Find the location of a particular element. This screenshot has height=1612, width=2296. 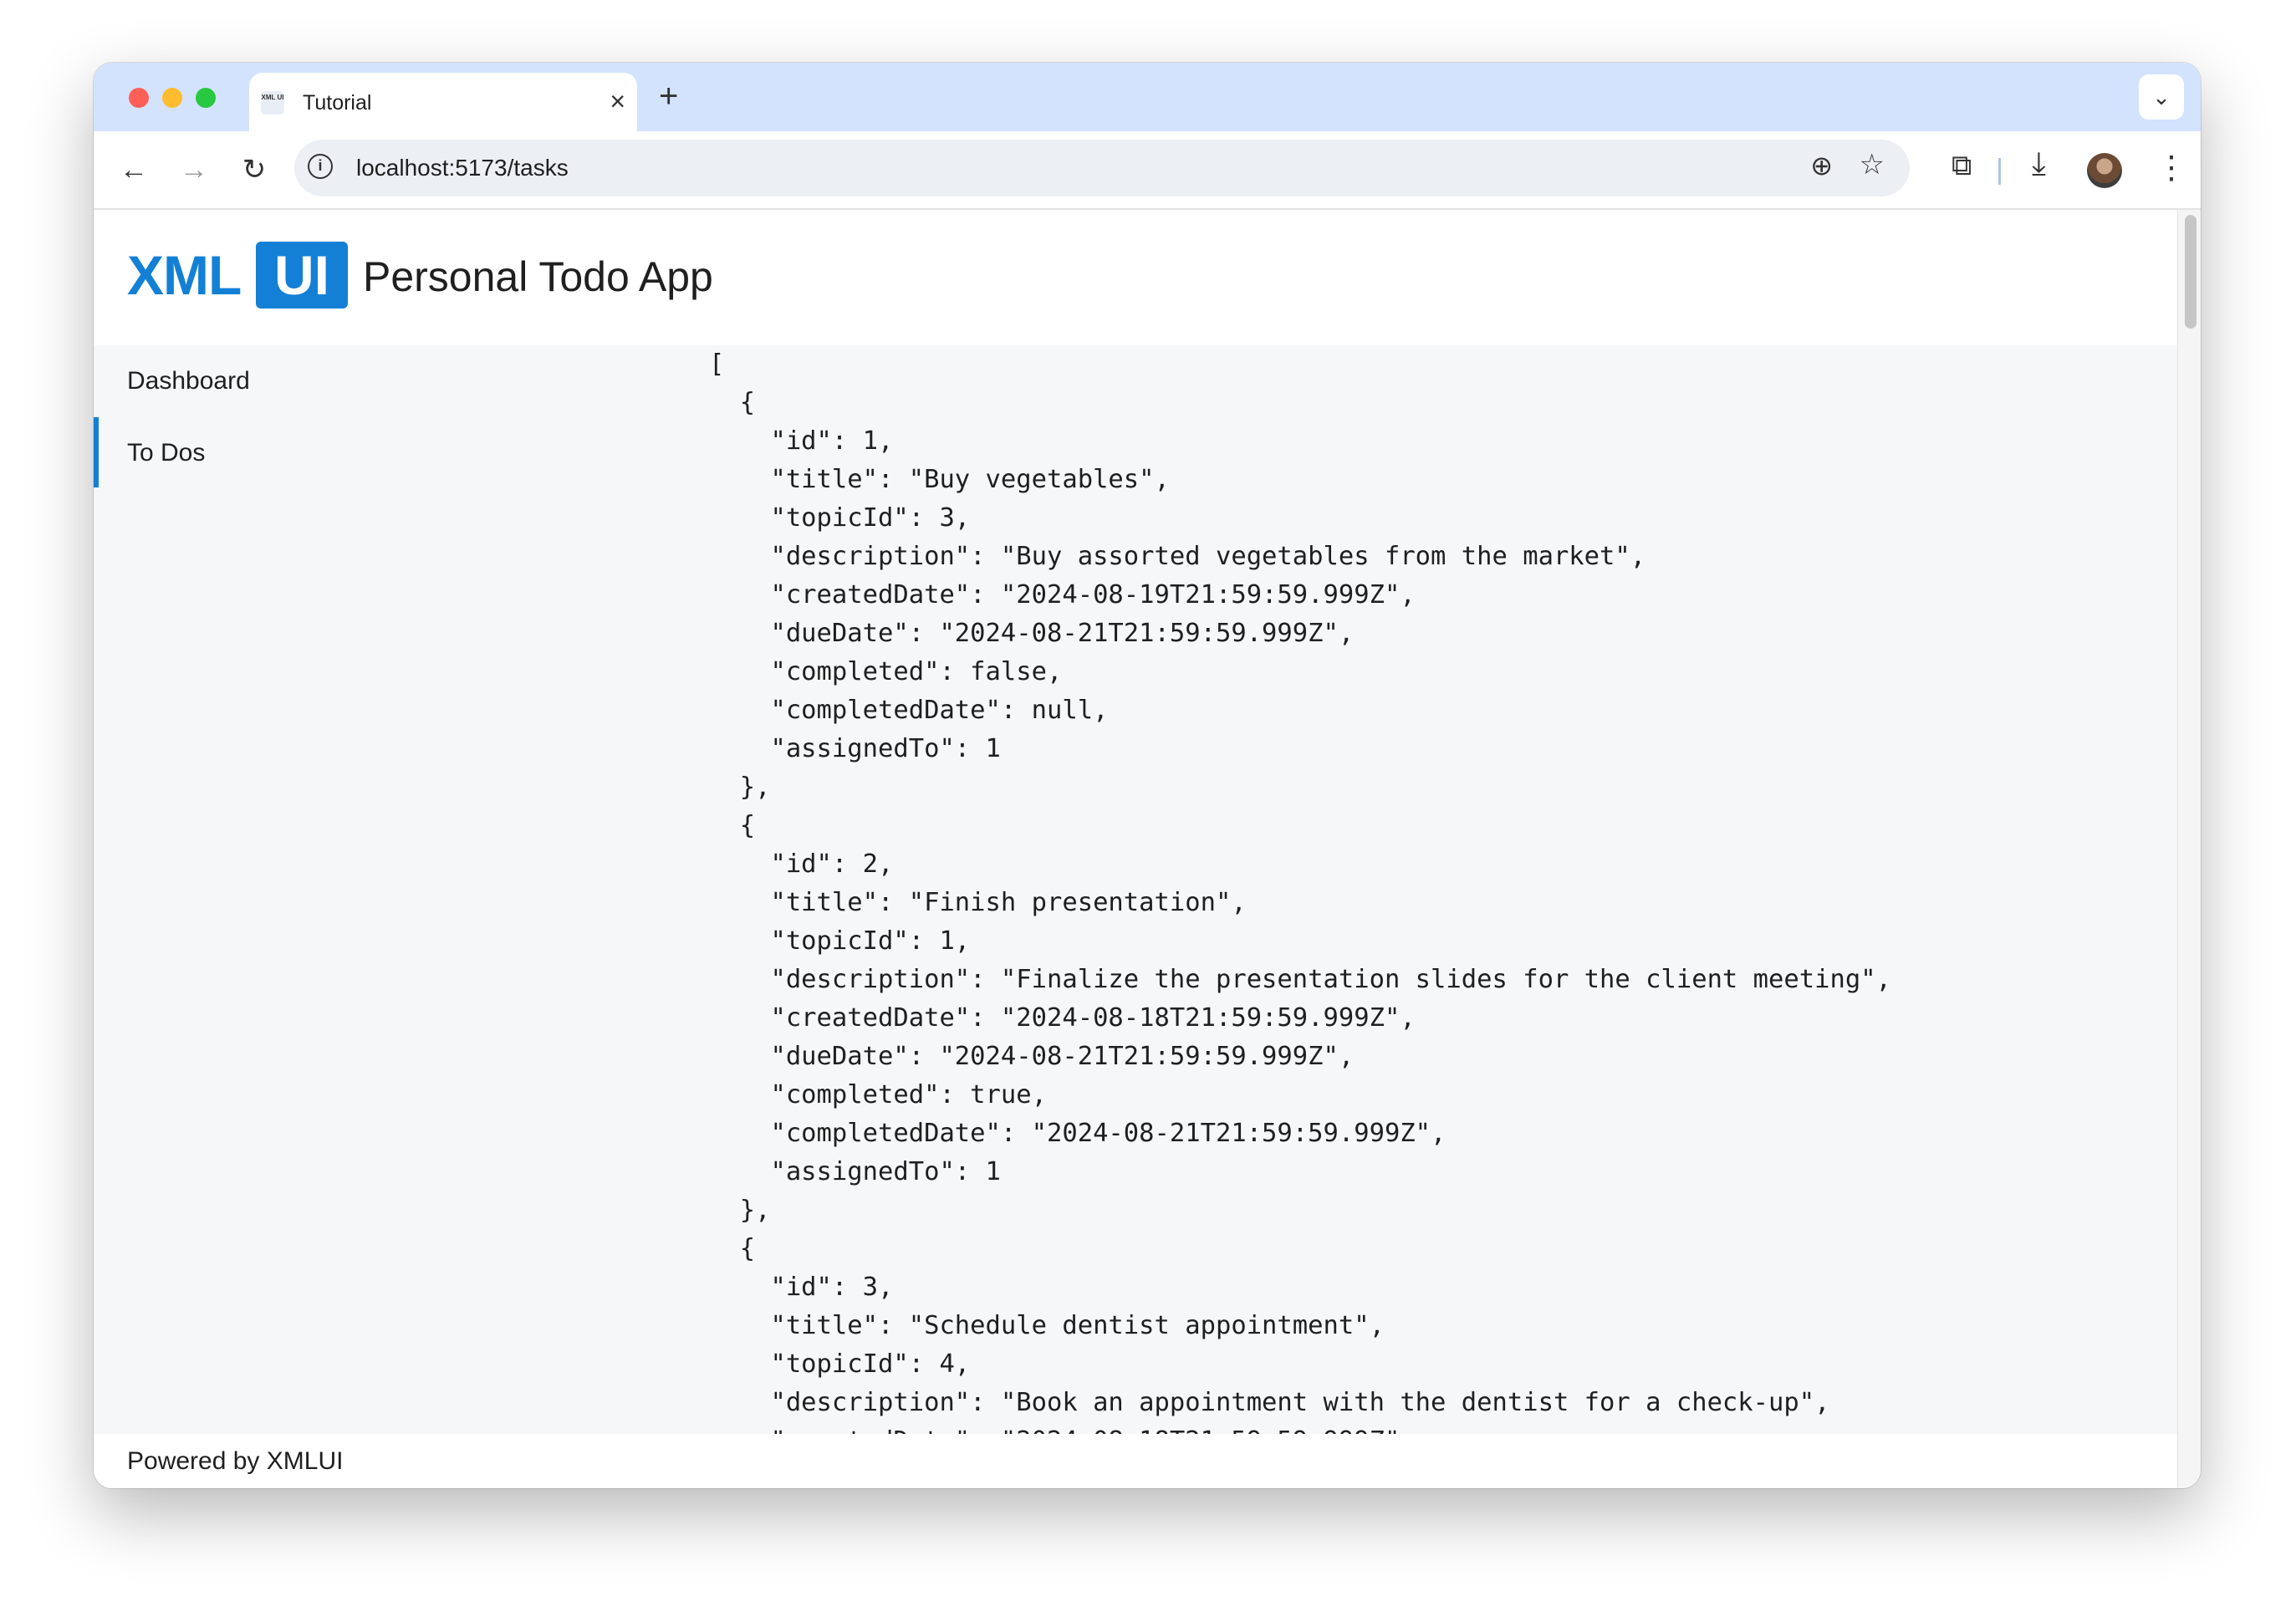

sidebar-item-todos: To Dos is located at coordinates (395, 452).